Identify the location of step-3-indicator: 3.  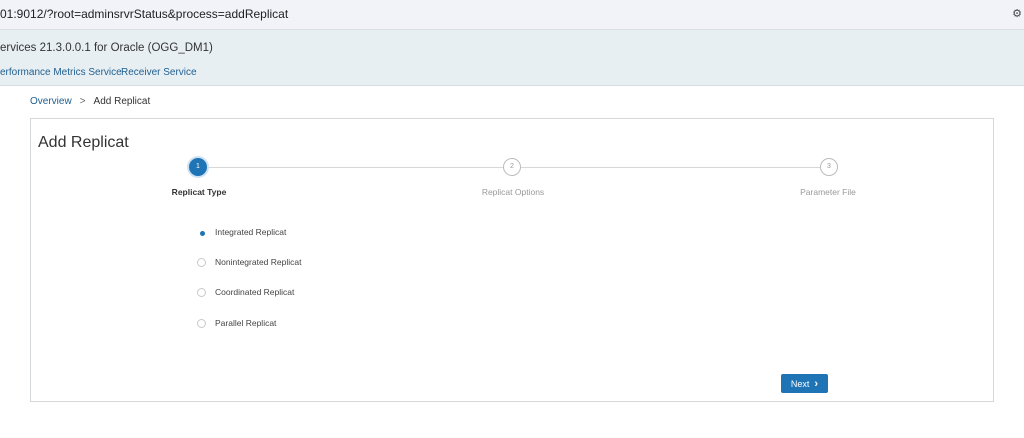
(829, 167).